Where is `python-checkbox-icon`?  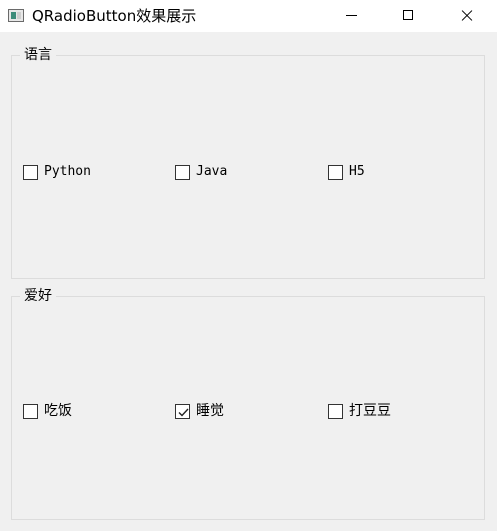 python-checkbox-icon is located at coordinates (30, 172).